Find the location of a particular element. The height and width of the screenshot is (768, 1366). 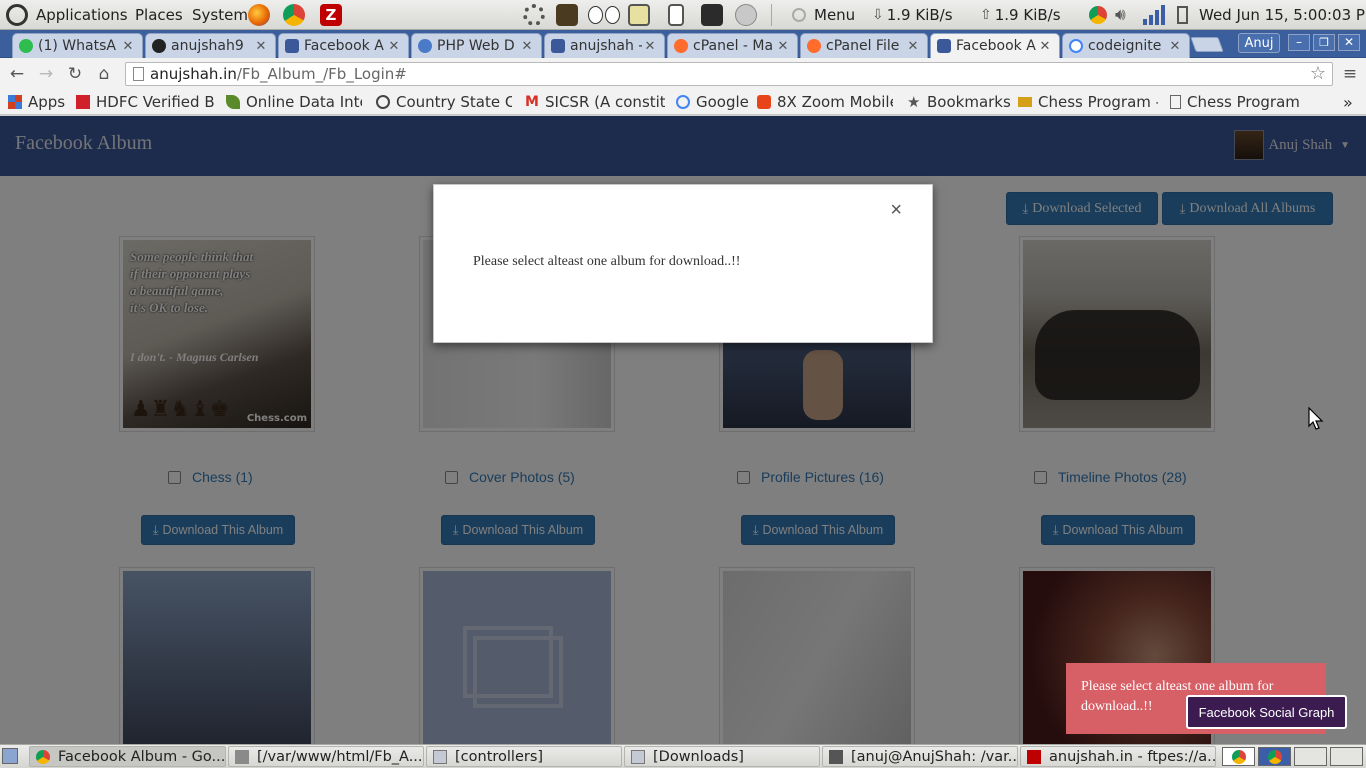

bookmark-item: 8X Zoom Mobile is located at coordinates (825, 102).